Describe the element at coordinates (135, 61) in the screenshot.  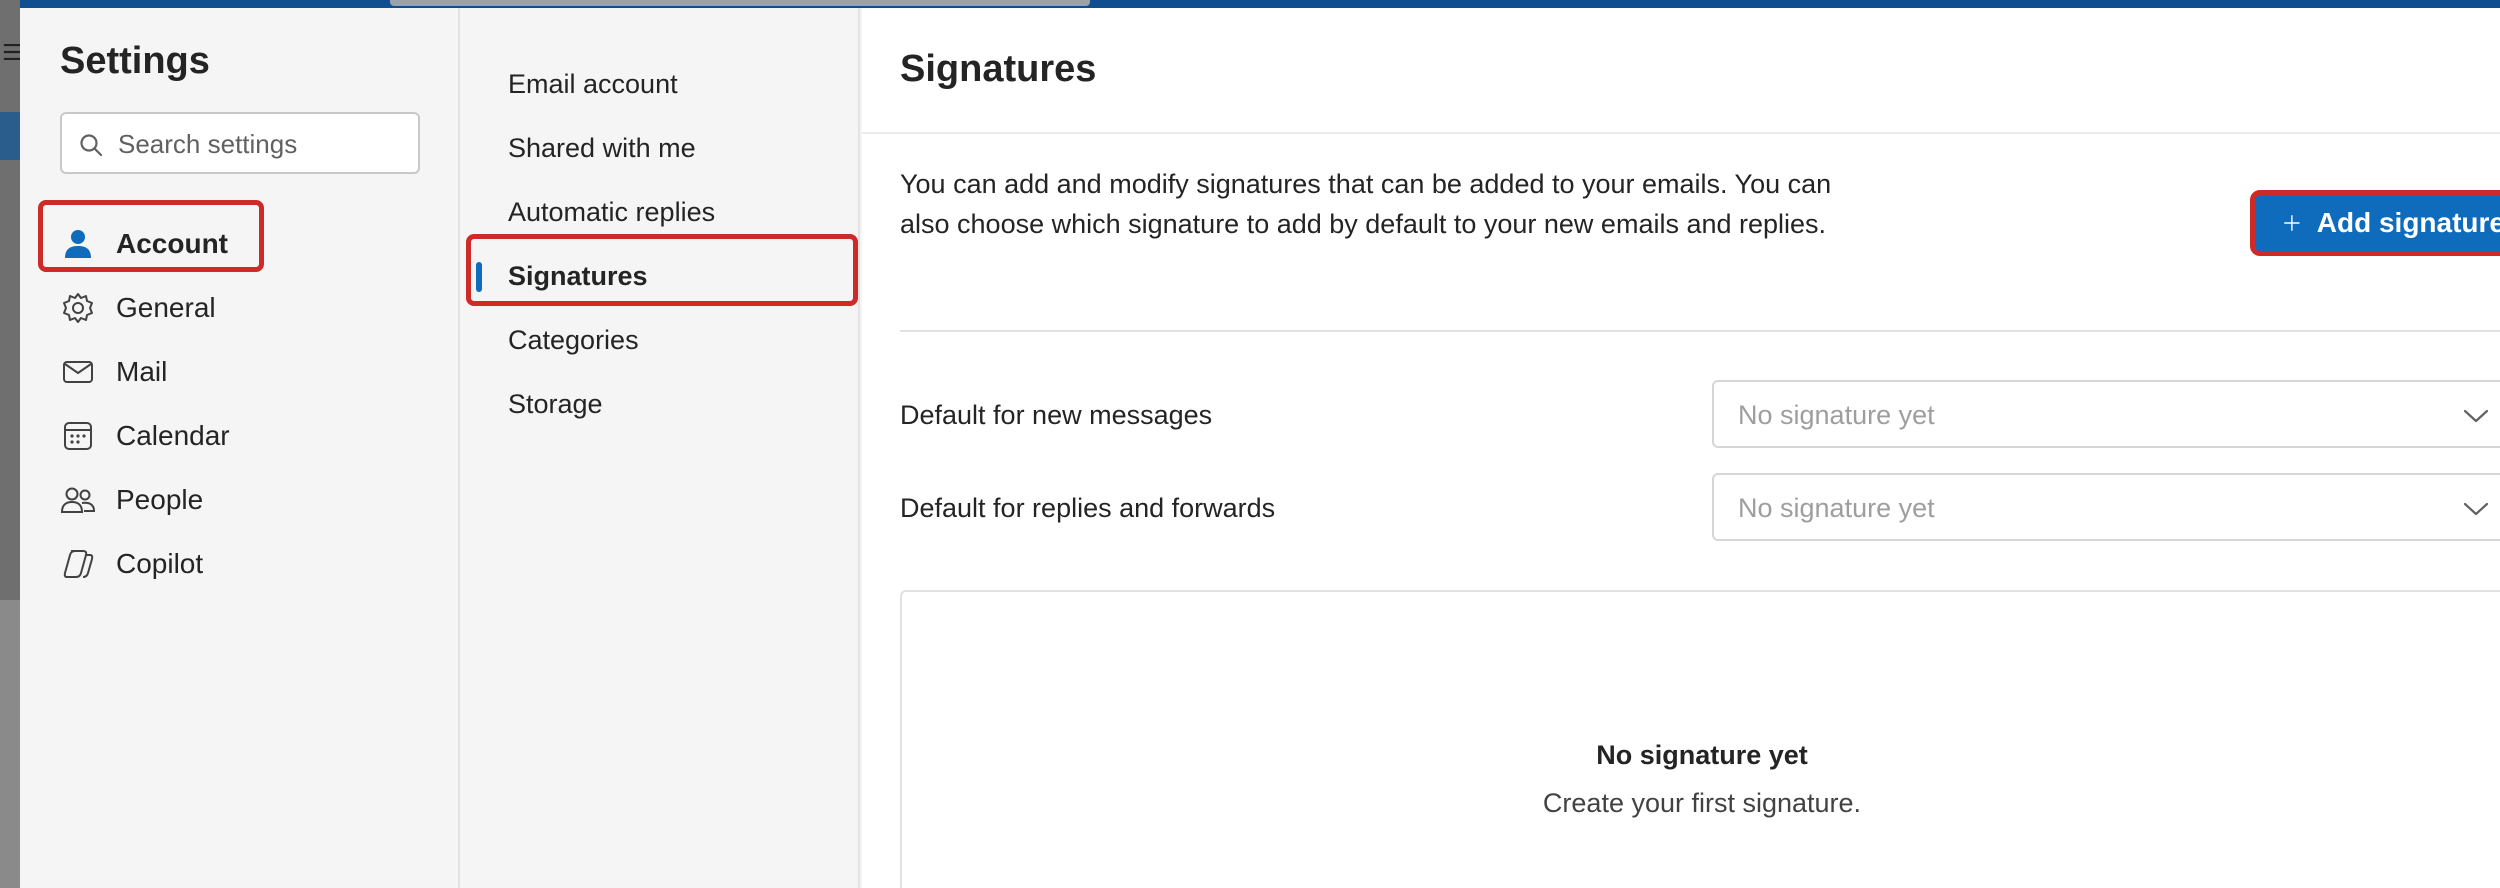
I see `settings-title: Settings` at that location.